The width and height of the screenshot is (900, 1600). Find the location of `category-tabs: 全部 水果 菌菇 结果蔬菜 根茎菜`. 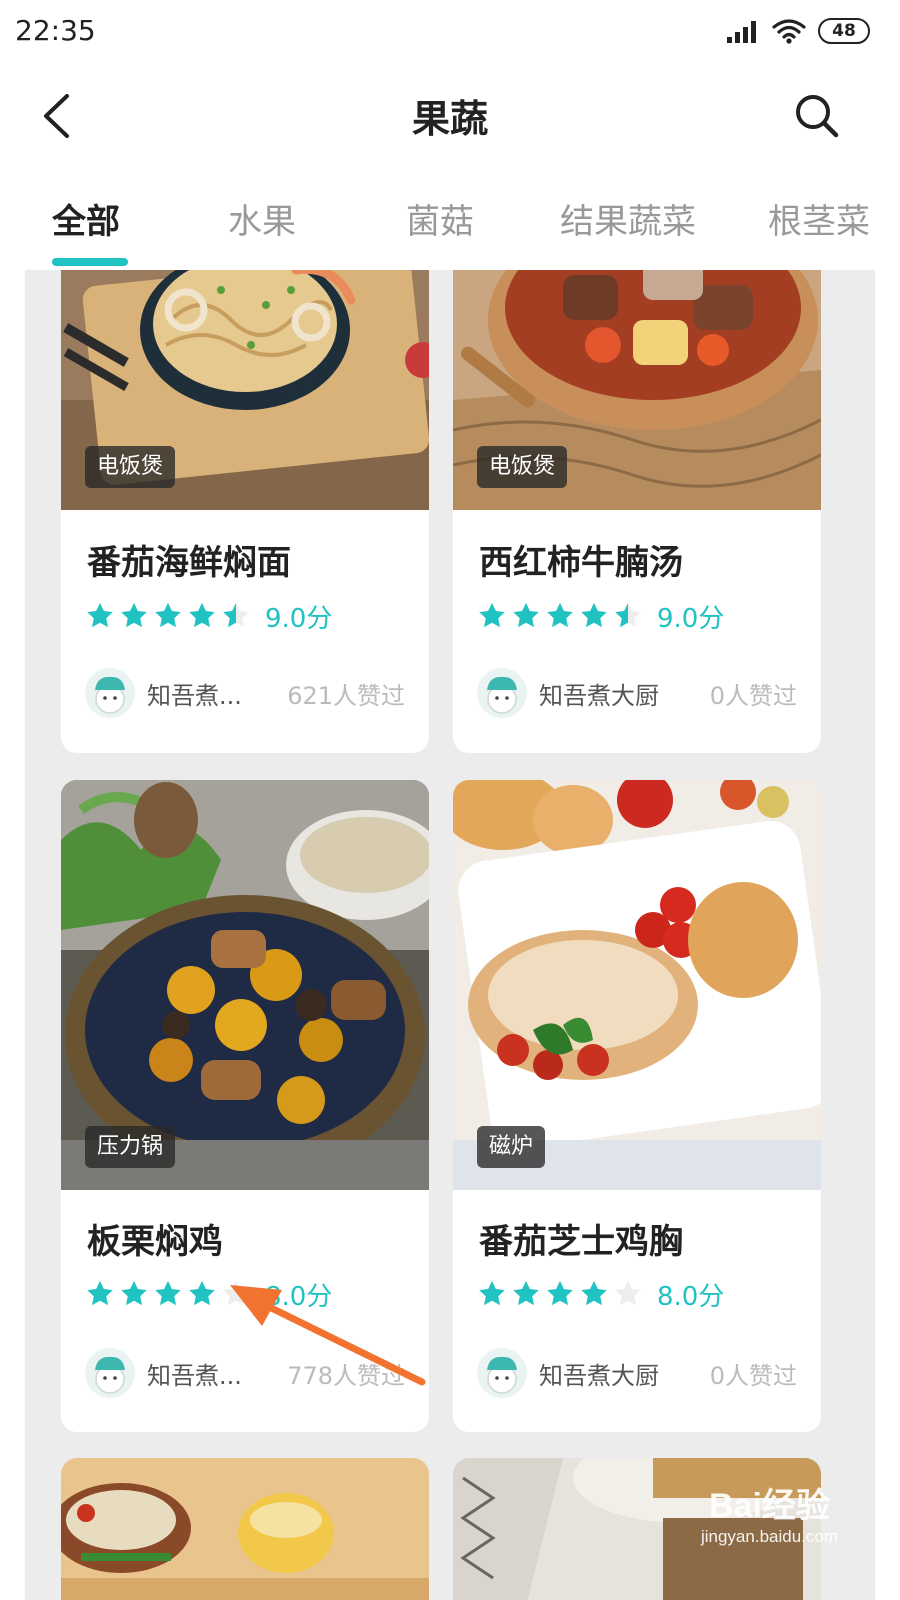

category-tabs: 全部 水果 菌菇 结果蔬菜 根茎菜 is located at coordinates (450, 225).